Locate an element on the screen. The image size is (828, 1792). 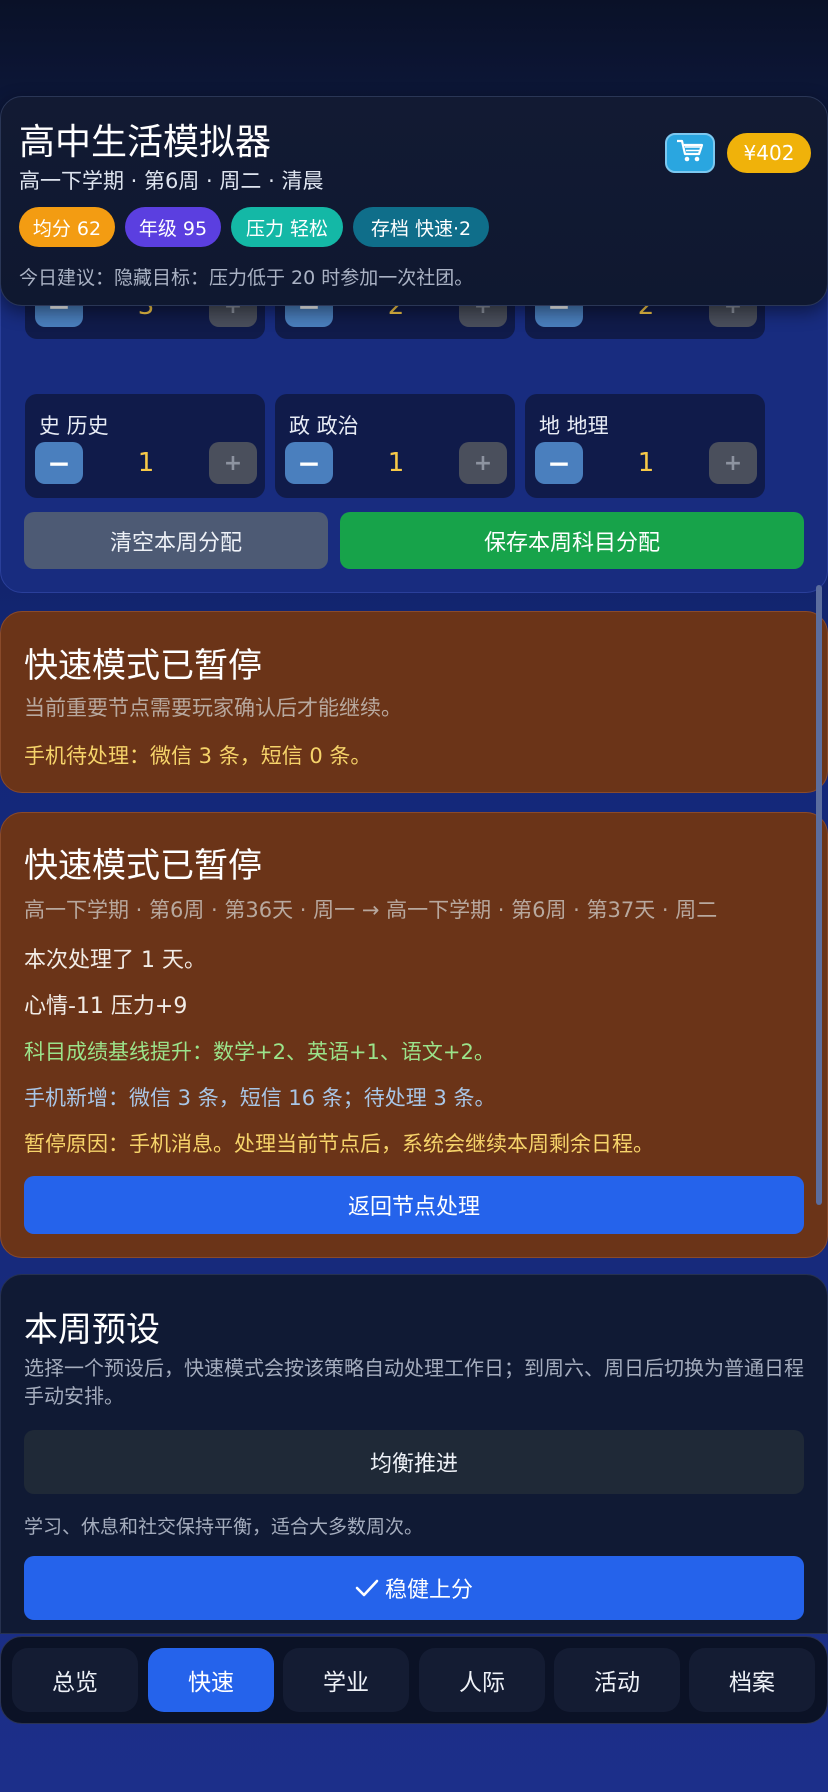
scrollbar is located at coordinates (819, 895).